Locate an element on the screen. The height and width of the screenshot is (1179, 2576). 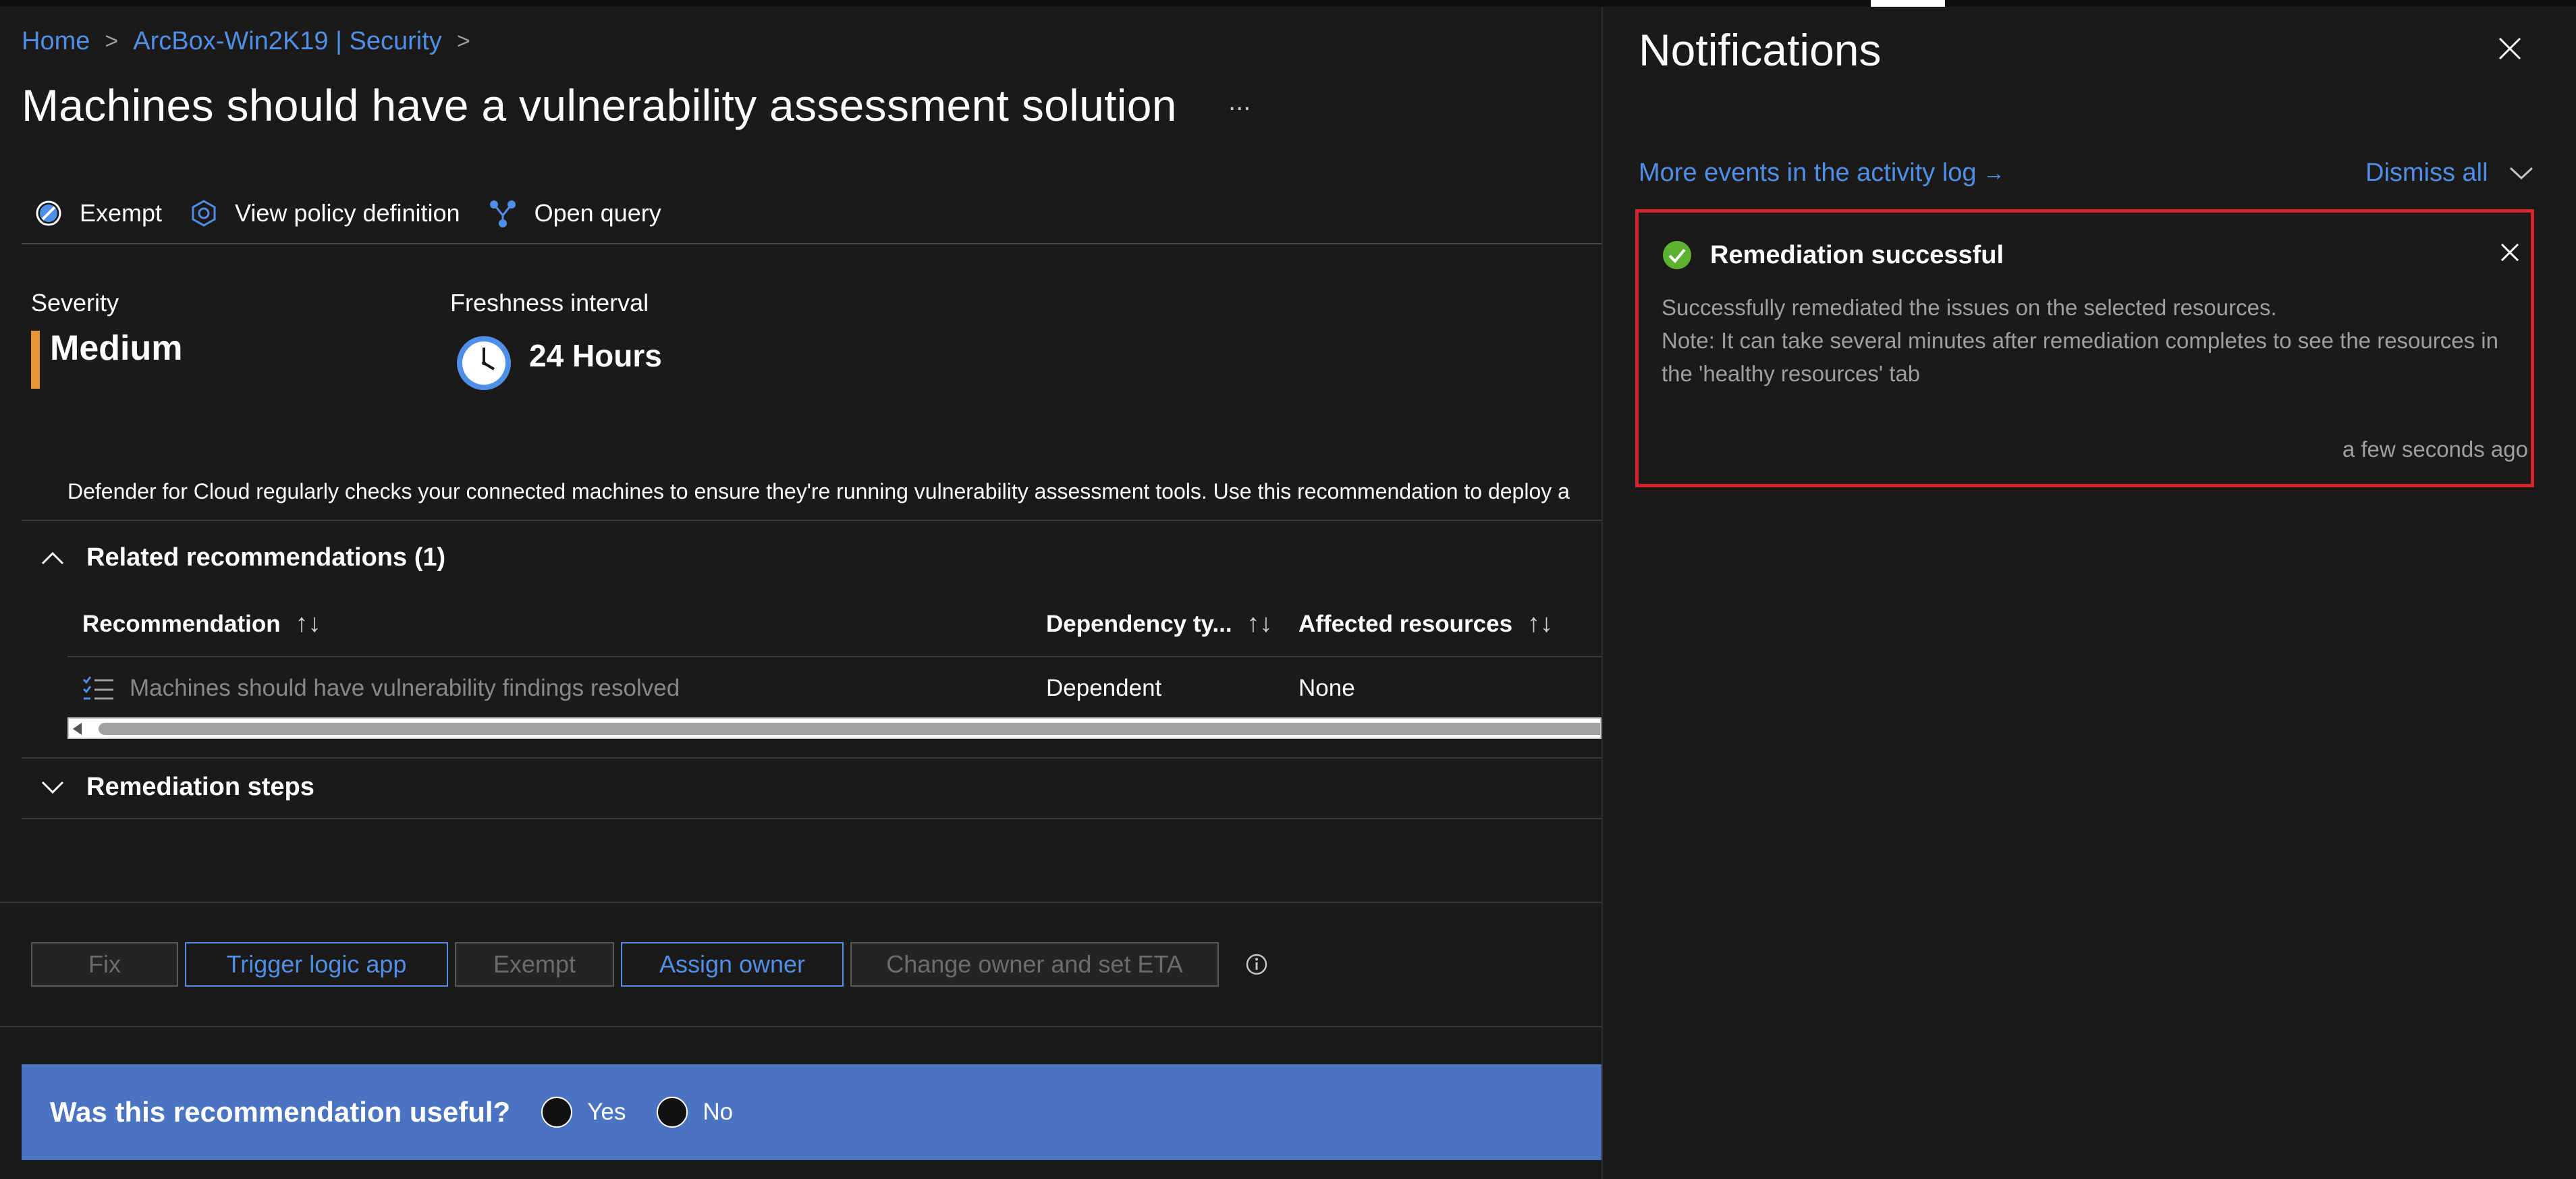
horizontal-scrollbar is located at coordinates (834, 728).